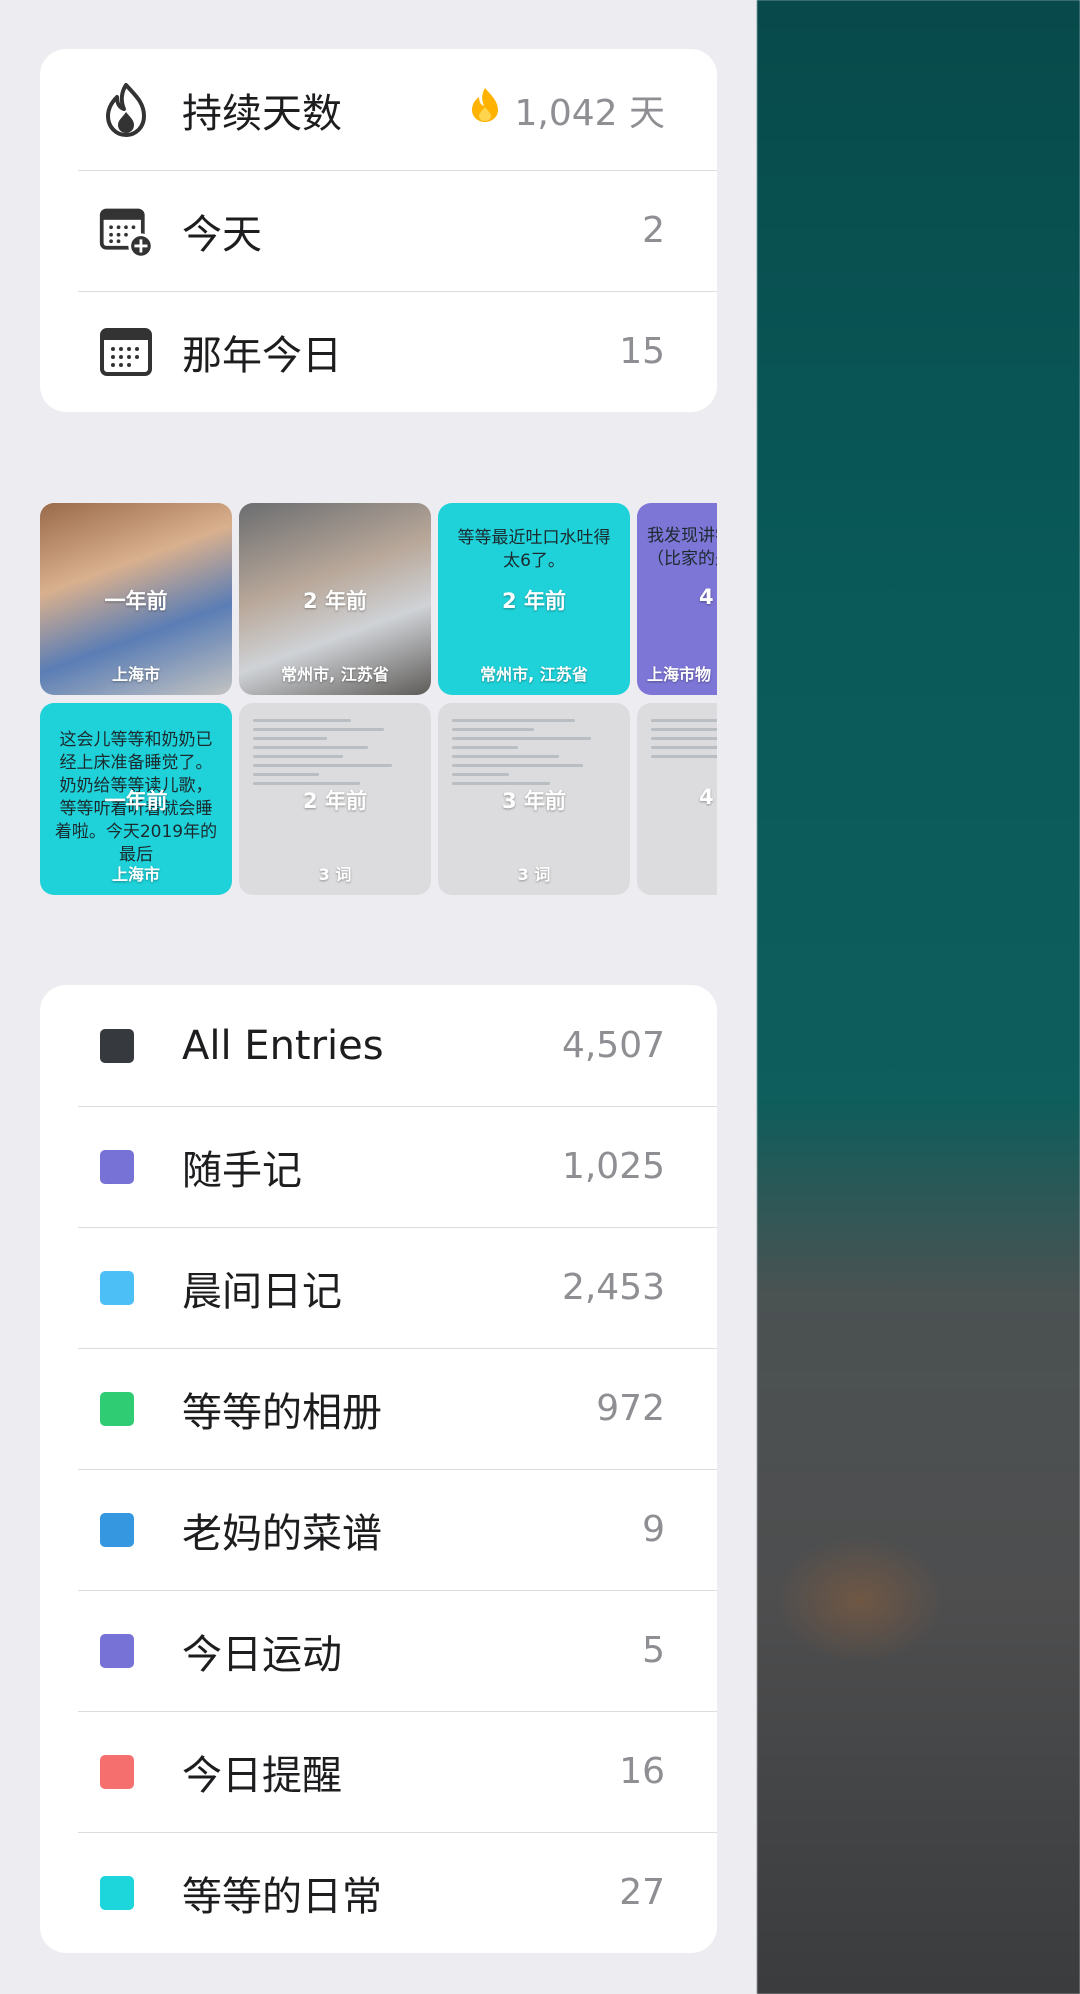 This screenshot has width=1080, height=1994. I want to click on streak-label: 持续天数, so click(262, 113).